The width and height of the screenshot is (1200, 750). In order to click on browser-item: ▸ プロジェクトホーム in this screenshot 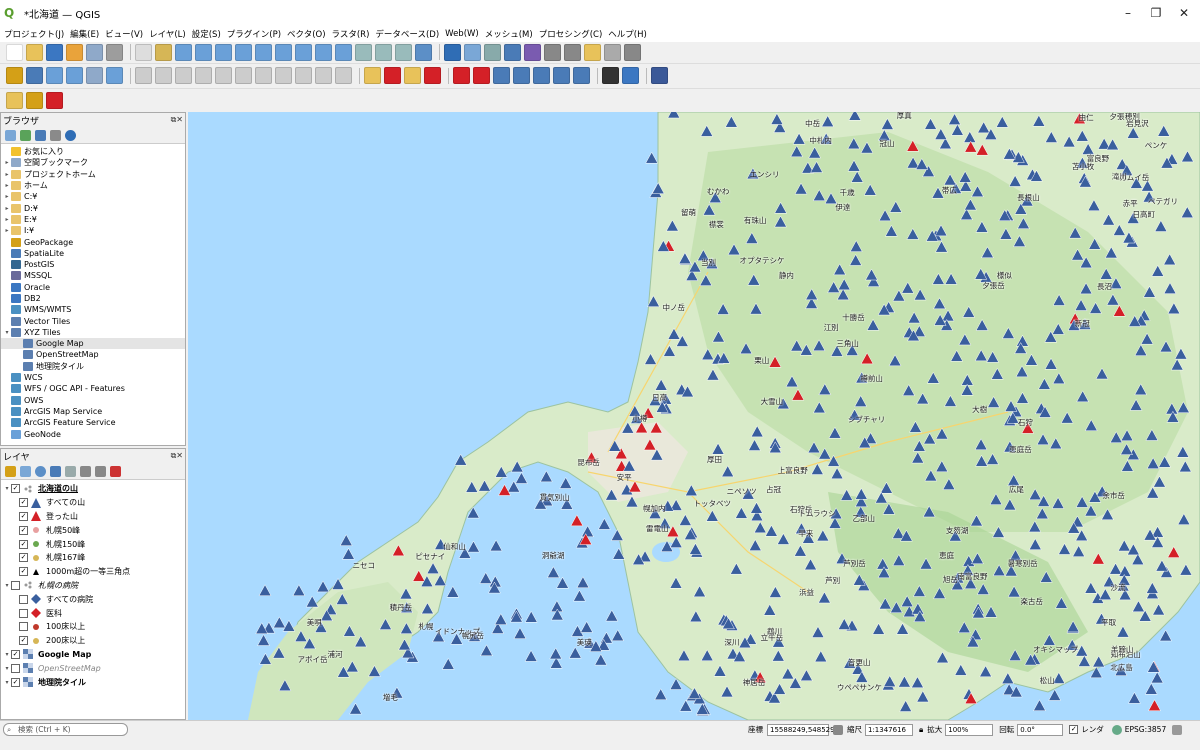, I will do `click(93, 174)`.